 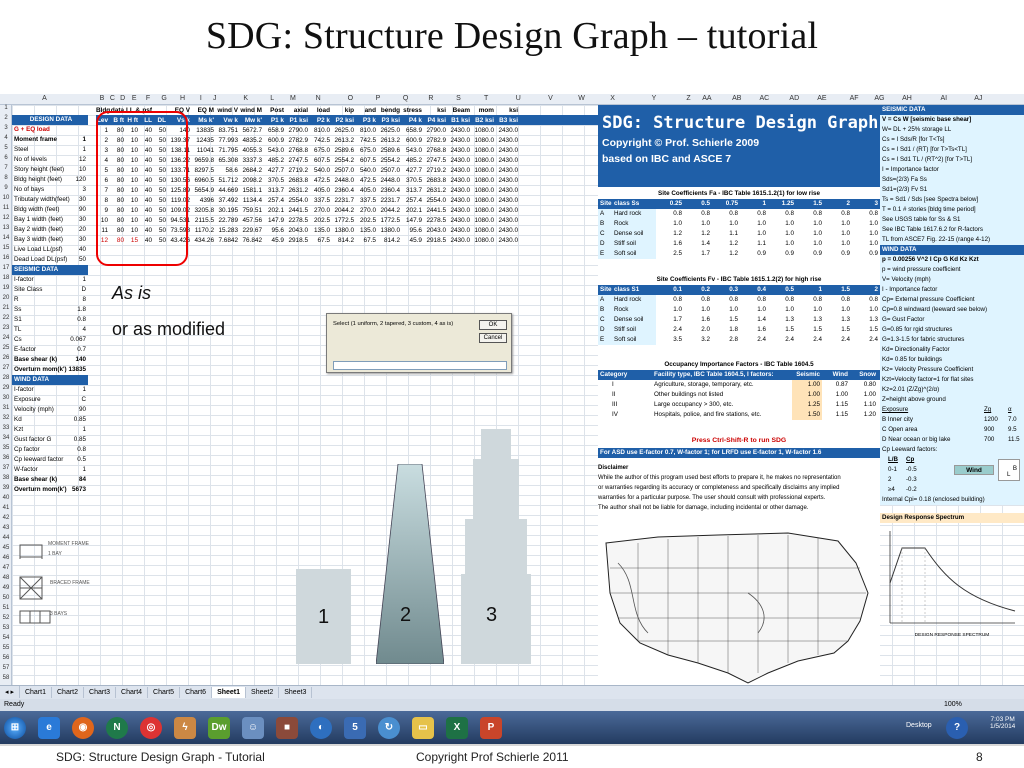 What do you see at coordinates (6, 548) in the screenshot?
I see `row-number: 45` at bounding box center [6, 548].